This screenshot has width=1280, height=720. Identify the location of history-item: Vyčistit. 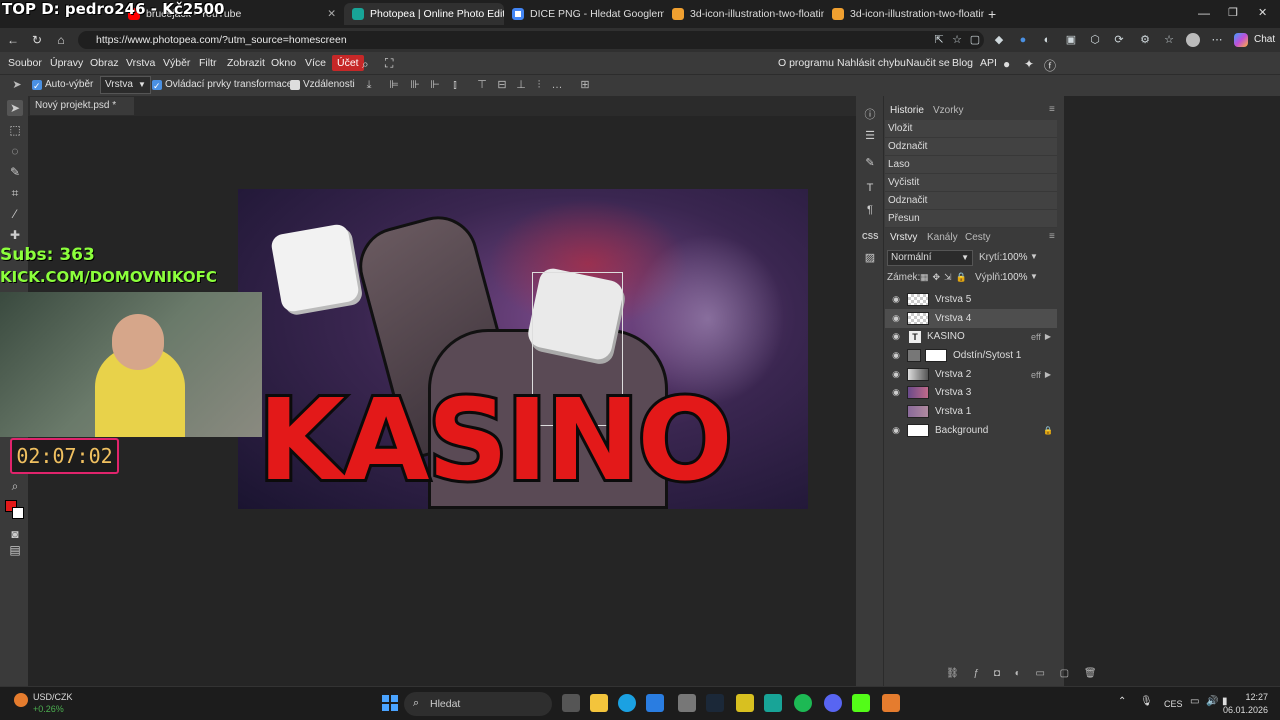
(971, 183).